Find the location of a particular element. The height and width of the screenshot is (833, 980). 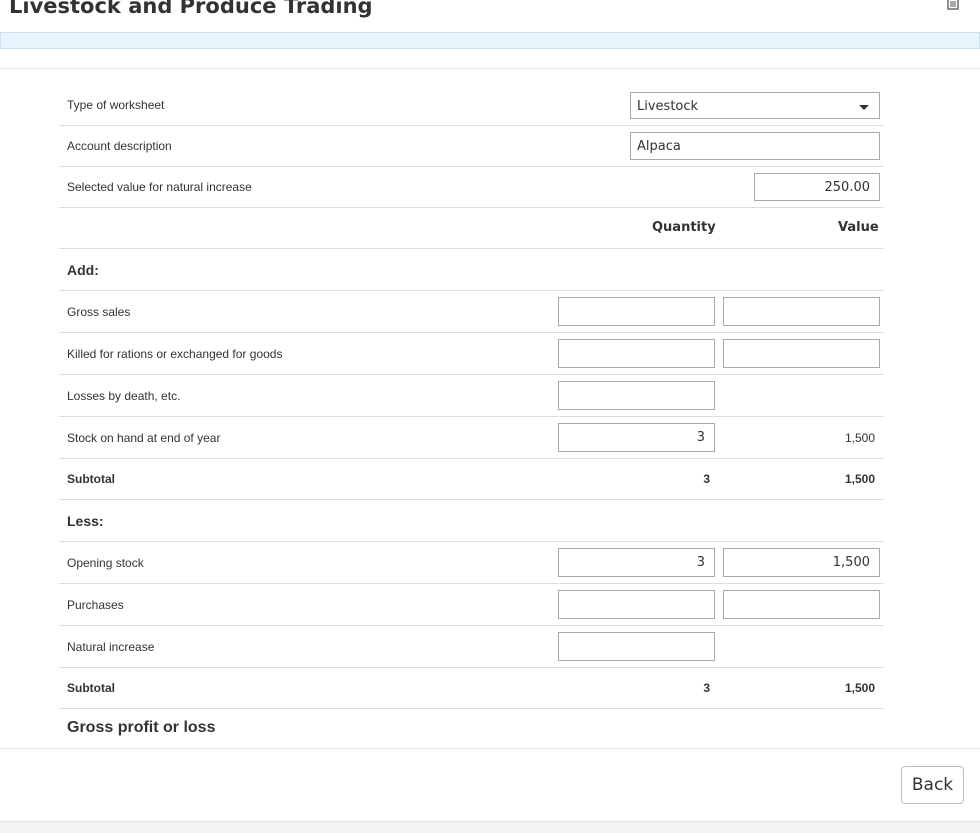

row-label: Stock on hand at end of year is located at coordinates (144, 438).